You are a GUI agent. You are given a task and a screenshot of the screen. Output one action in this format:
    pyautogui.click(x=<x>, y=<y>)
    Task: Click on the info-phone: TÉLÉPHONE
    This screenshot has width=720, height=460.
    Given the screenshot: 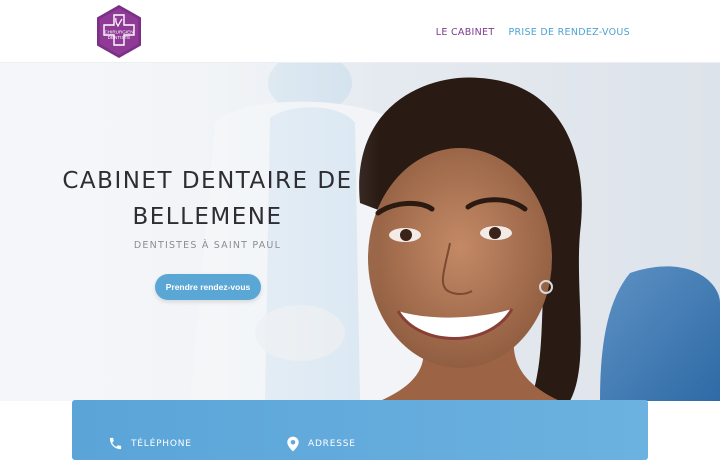 What is the action you would take?
    pyautogui.click(x=150, y=443)
    